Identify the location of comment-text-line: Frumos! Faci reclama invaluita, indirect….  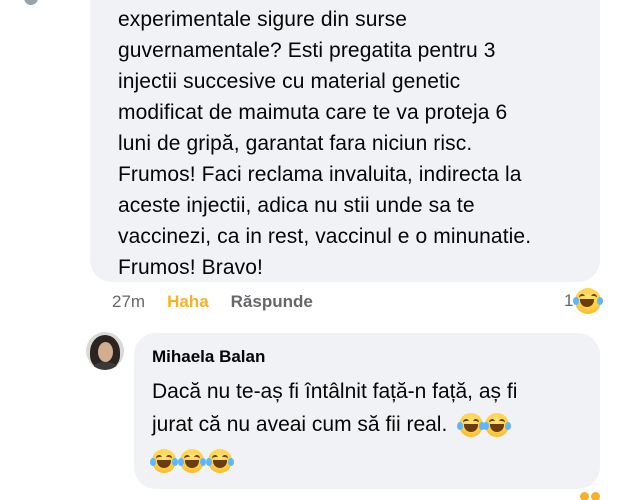
(320, 174).